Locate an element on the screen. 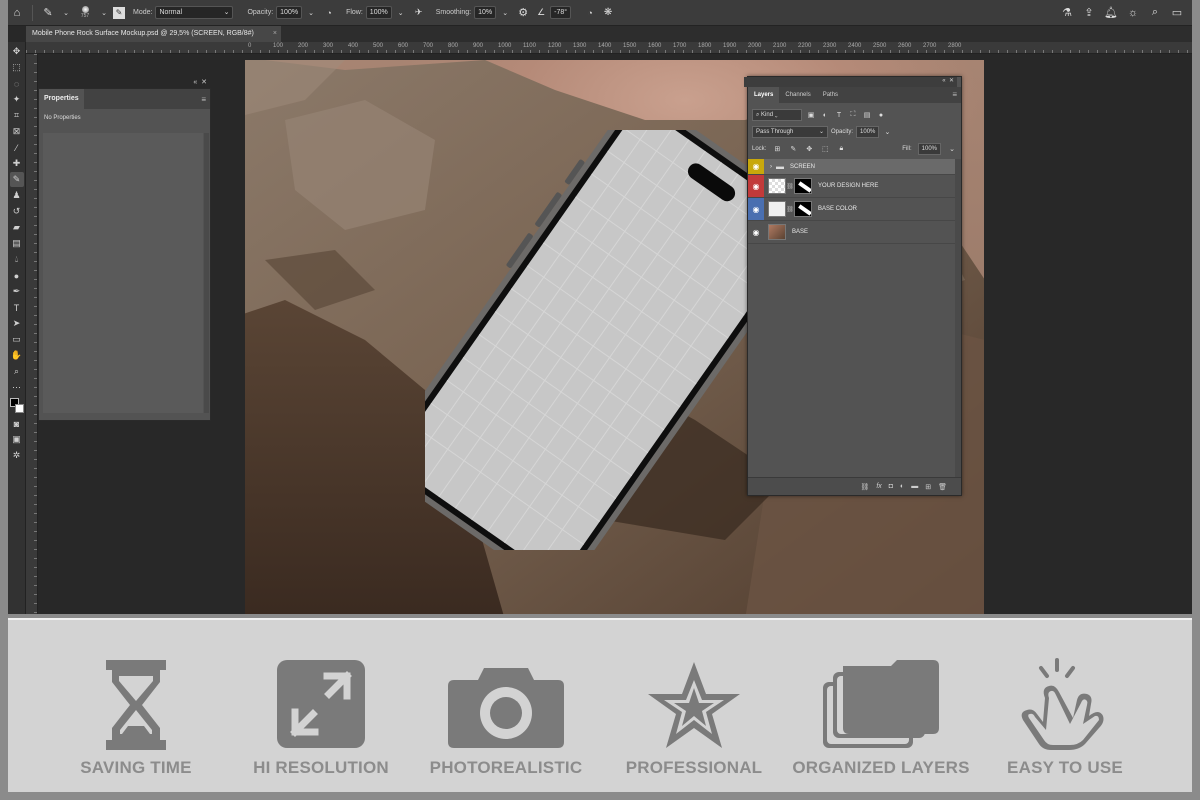  layer-row-screen: ◉ › ▬ SCREEN is located at coordinates (854, 167).